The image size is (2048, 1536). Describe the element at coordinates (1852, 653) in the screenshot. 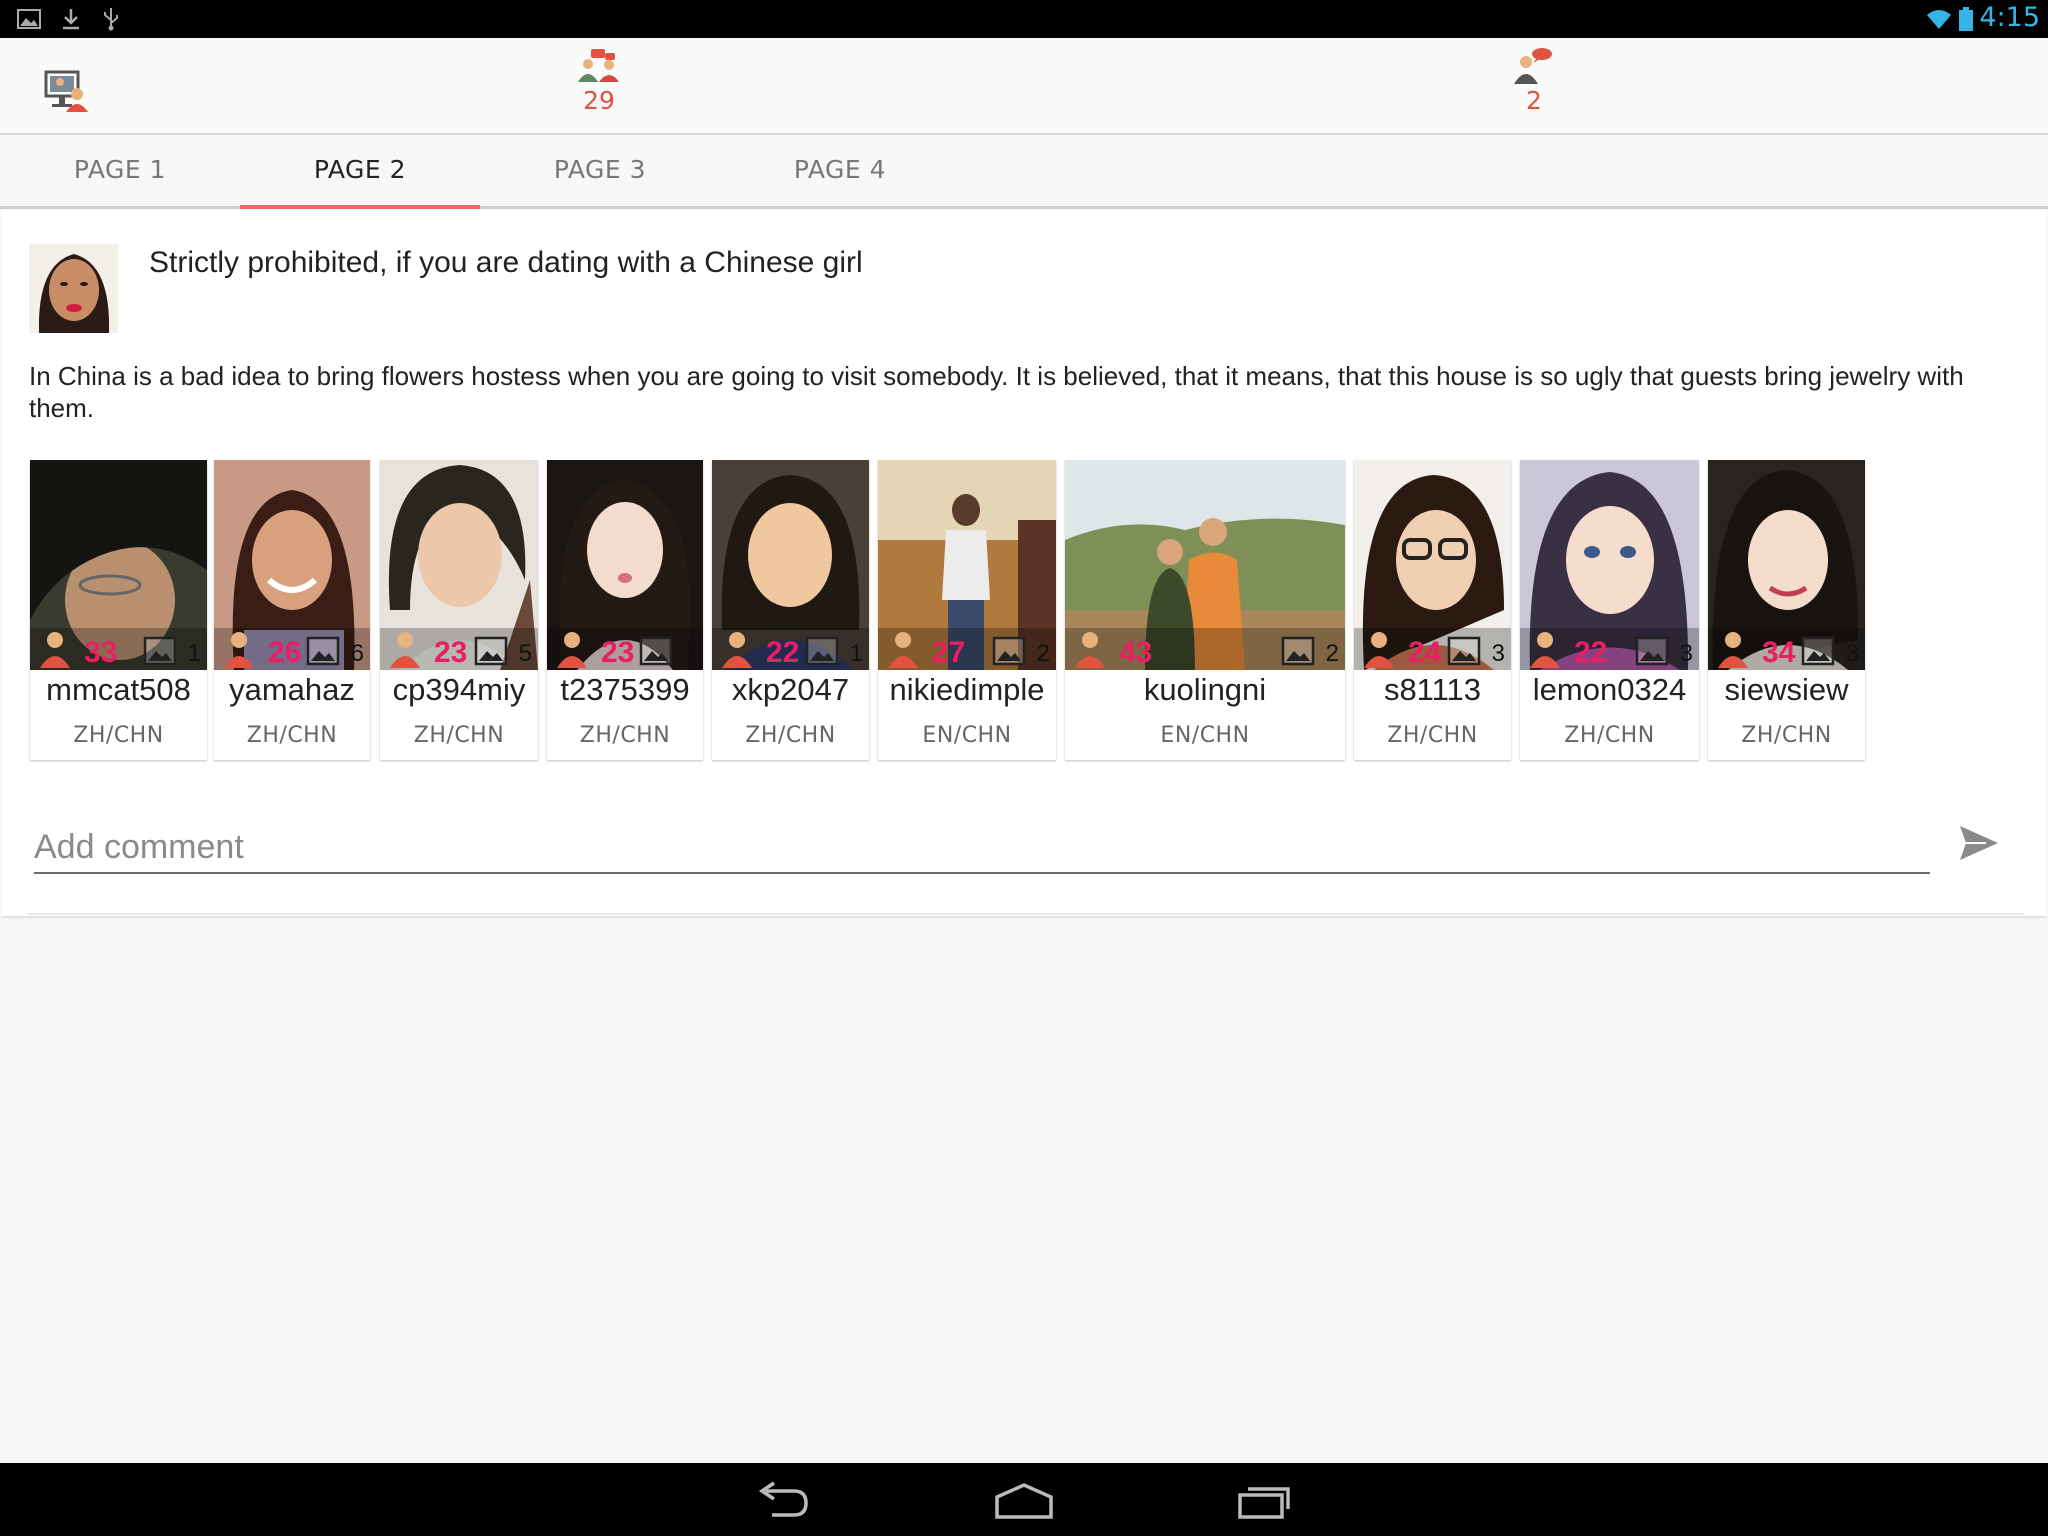

I see `user-photo-count: 3` at that location.